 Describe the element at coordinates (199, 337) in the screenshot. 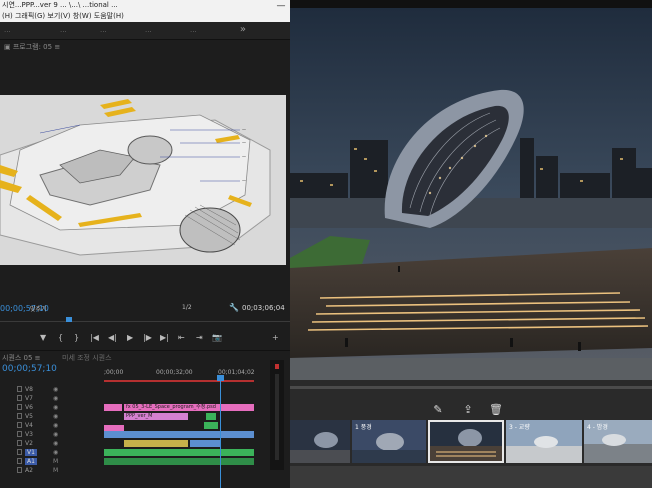

I see `extract-button: ⇥` at that location.